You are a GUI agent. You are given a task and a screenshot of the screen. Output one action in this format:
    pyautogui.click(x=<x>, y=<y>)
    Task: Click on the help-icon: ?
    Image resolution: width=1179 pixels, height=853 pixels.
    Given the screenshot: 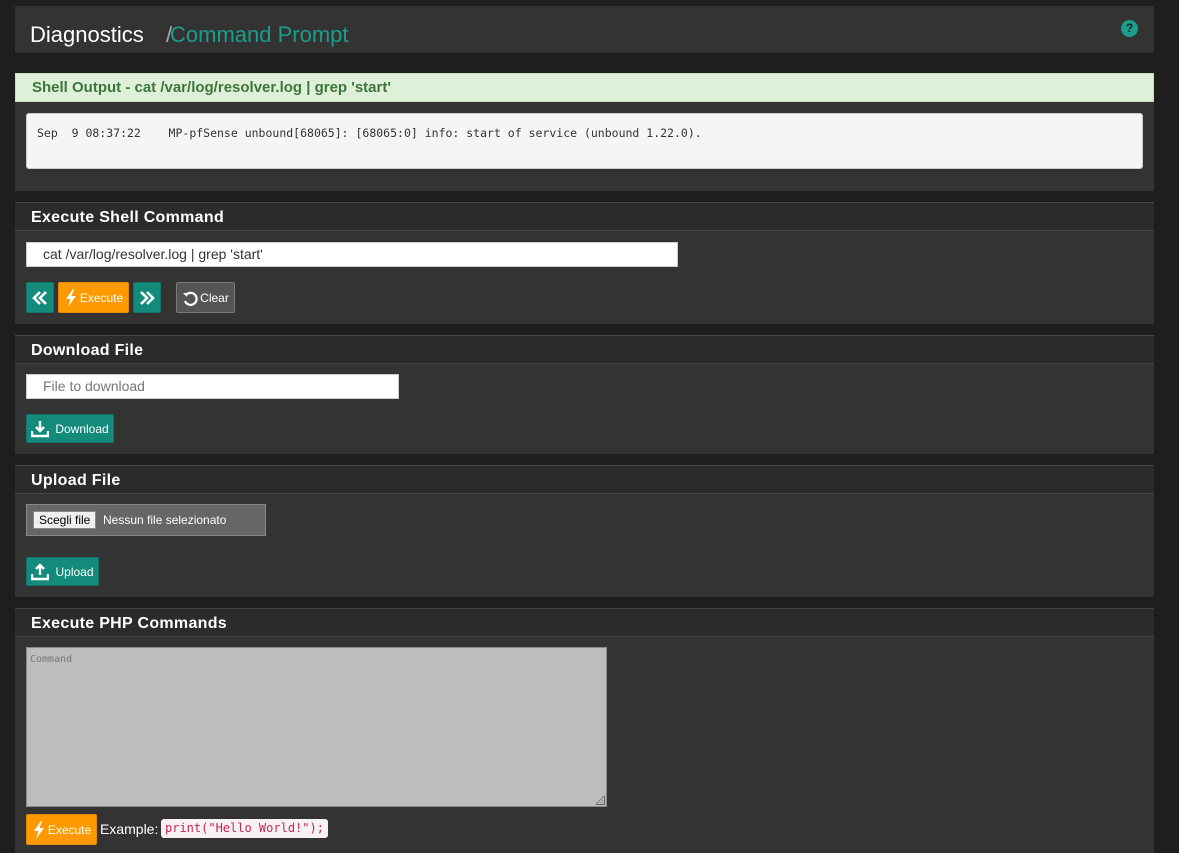 What is the action you would take?
    pyautogui.click(x=1129, y=28)
    